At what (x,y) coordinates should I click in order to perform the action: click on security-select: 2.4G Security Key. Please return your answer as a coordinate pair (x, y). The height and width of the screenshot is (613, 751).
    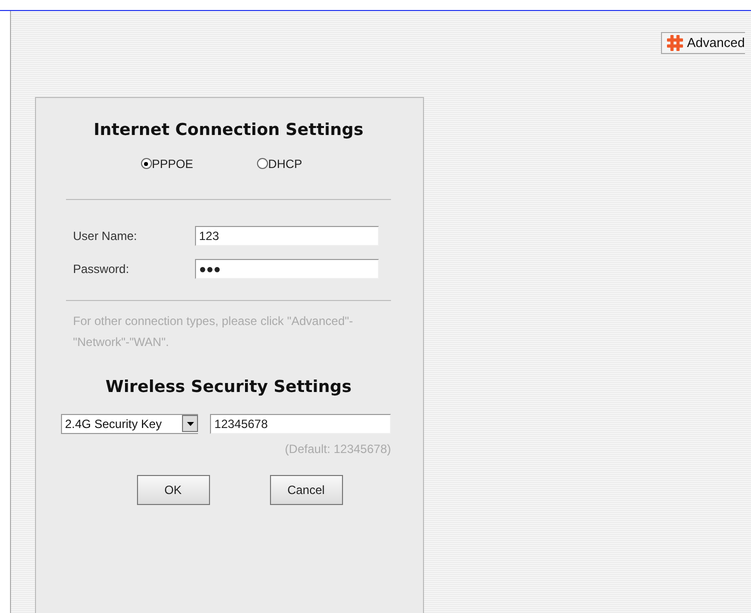
    Looking at the image, I should click on (129, 424).